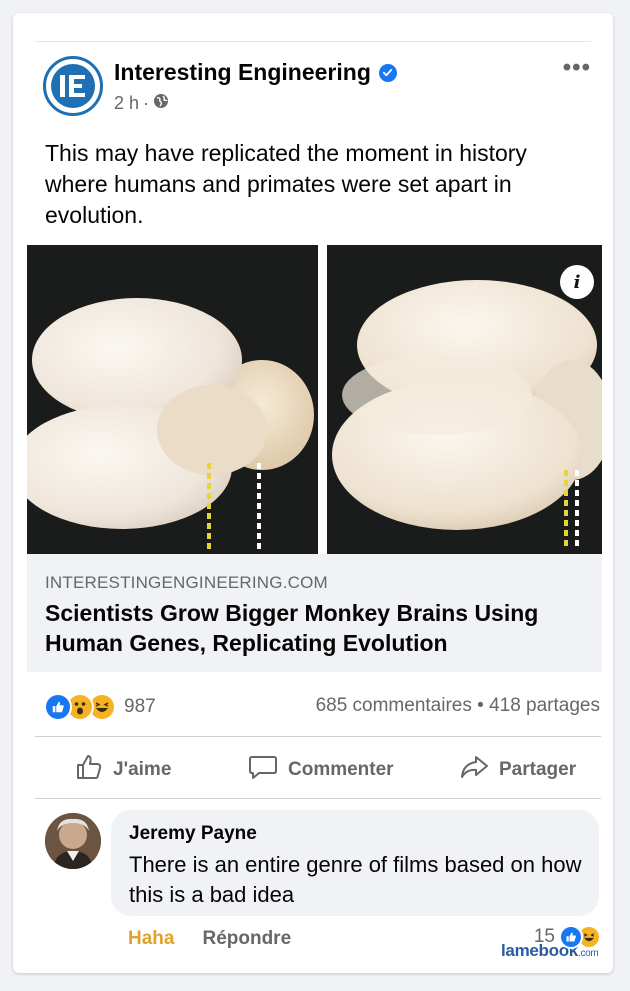 The width and height of the screenshot is (630, 991). I want to click on comments-shares-count: 685 commentaires • 418 partages, so click(458, 706).